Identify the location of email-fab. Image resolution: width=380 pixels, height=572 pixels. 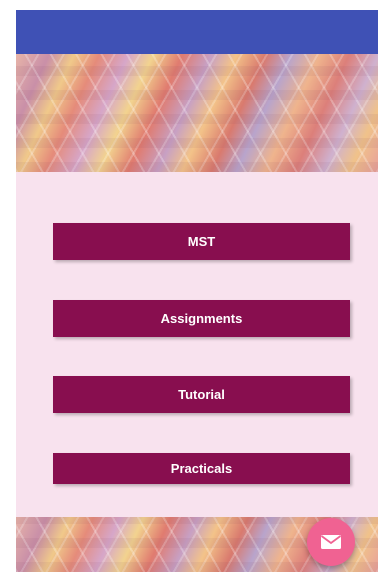
(331, 542).